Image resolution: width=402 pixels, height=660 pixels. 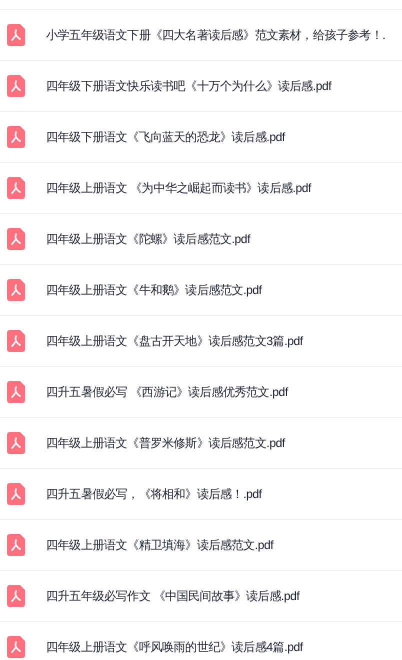 I want to click on file-name: 四升五暑假必写，《将相和》读后感！.pdf, so click(x=154, y=494).